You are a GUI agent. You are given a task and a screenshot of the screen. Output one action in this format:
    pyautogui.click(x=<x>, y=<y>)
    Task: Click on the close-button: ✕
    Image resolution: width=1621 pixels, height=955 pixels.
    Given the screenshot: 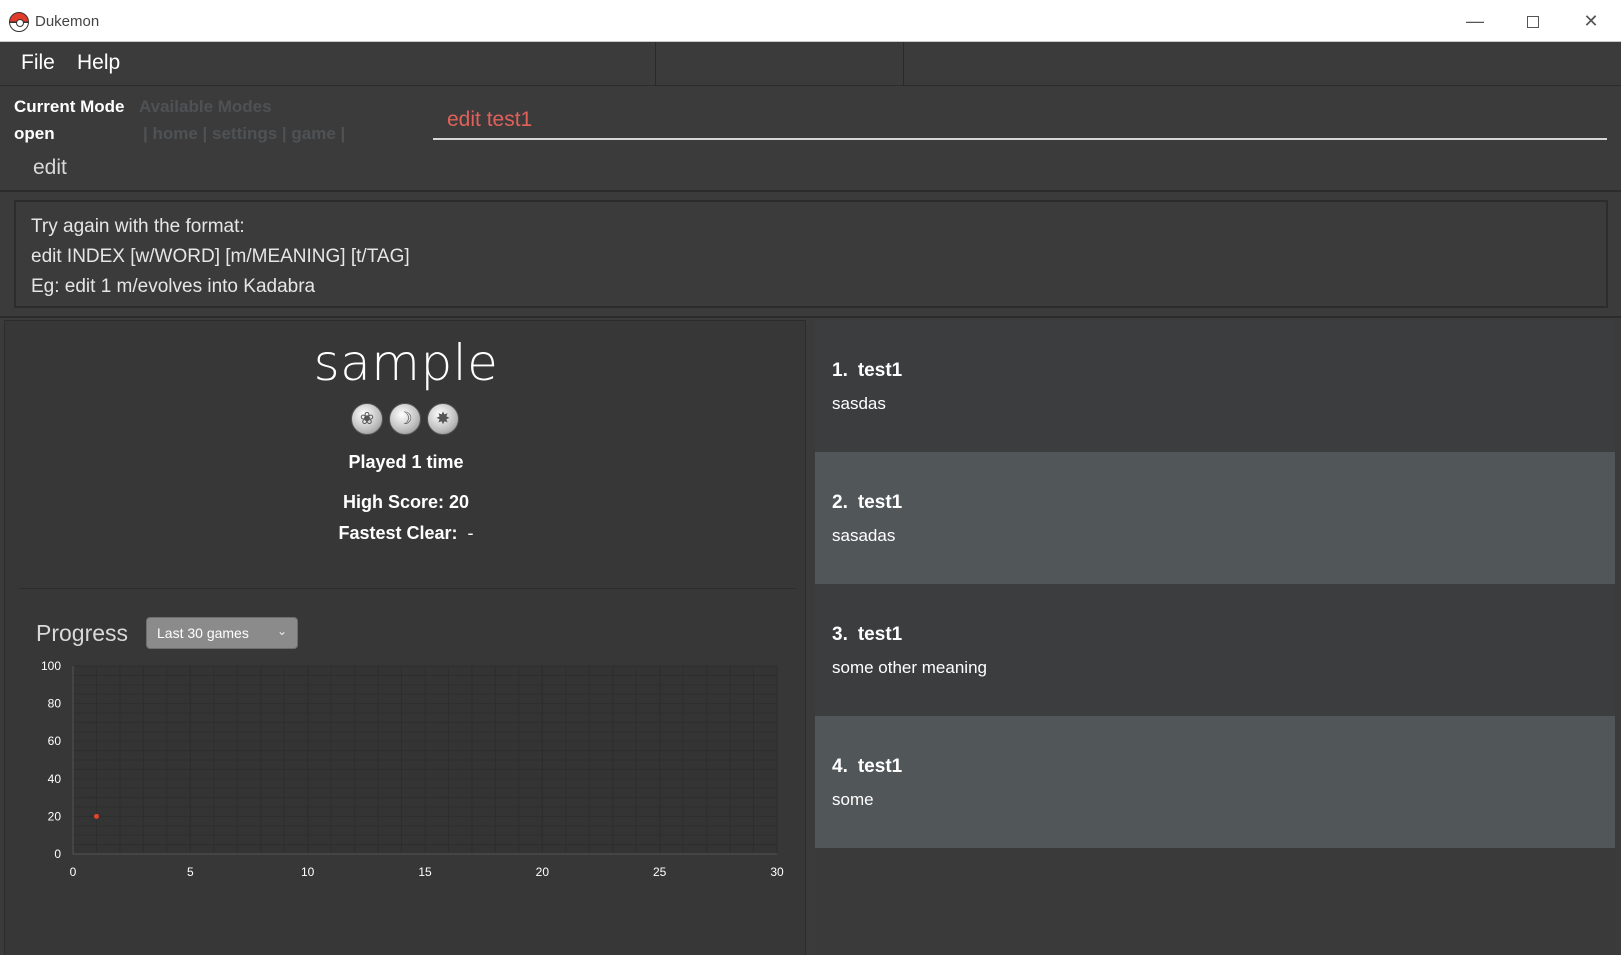 What is the action you would take?
    pyautogui.click(x=1591, y=21)
    